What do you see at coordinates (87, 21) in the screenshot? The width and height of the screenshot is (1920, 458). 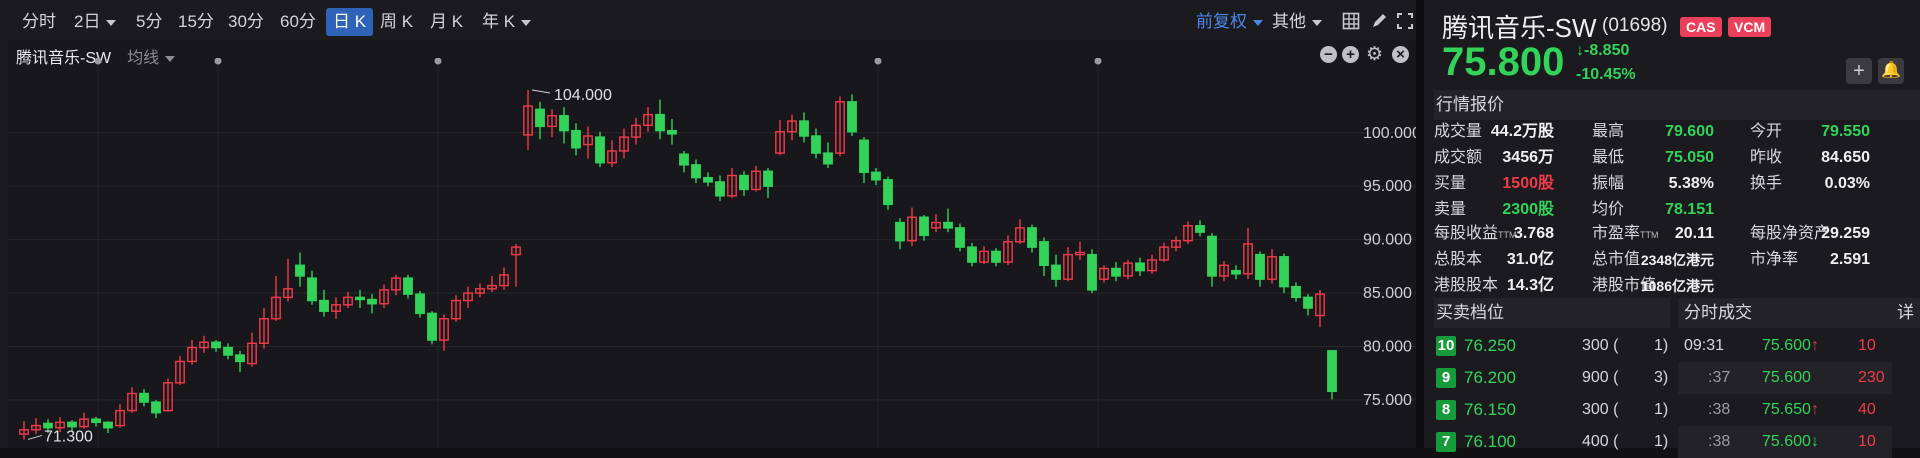 I see `period-label: 2日` at bounding box center [87, 21].